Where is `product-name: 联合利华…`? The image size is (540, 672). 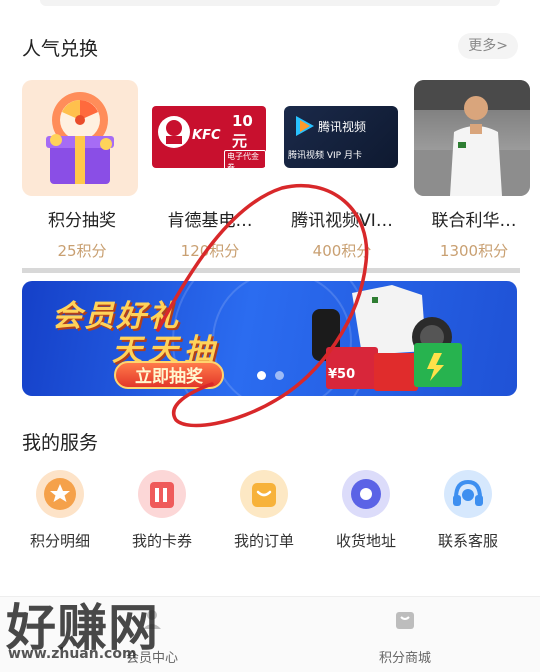
product-name: 联合利华… is located at coordinates (474, 221).